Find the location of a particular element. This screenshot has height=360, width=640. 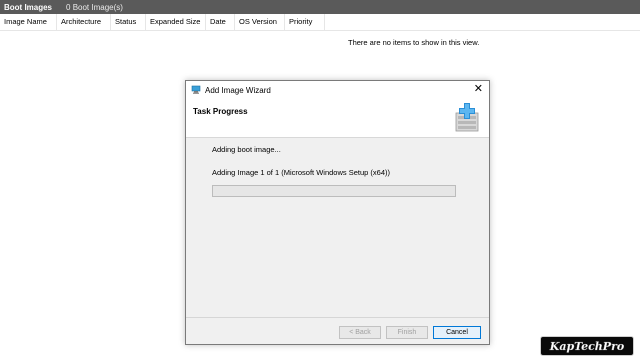

server-add-icon is located at coordinates (467, 117).